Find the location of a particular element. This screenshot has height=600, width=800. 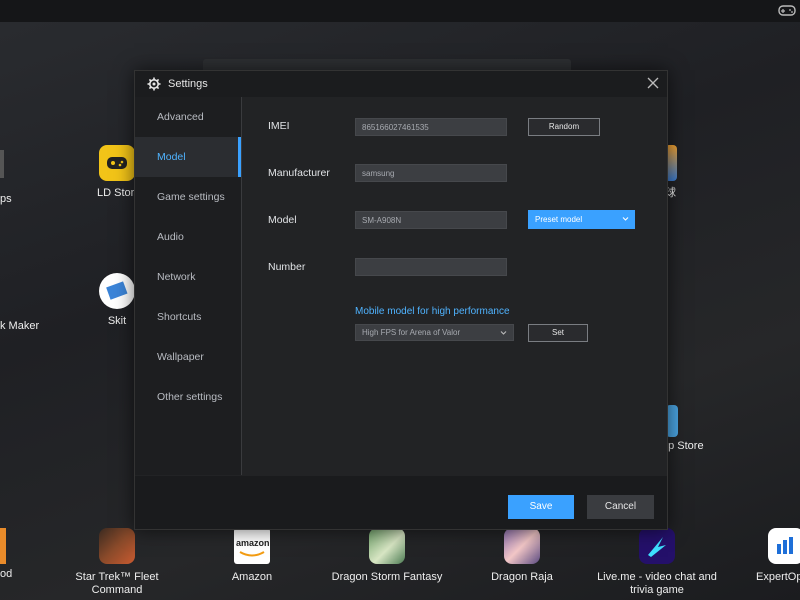

close-icon is located at coordinates (653, 83).